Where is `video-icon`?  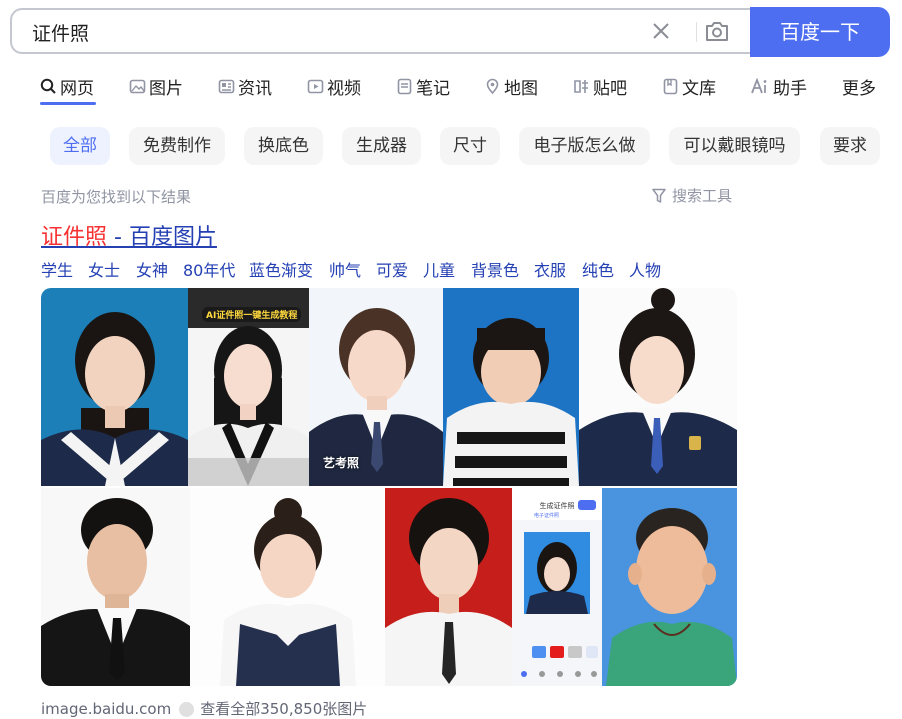 video-icon is located at coordinates (315, 86).